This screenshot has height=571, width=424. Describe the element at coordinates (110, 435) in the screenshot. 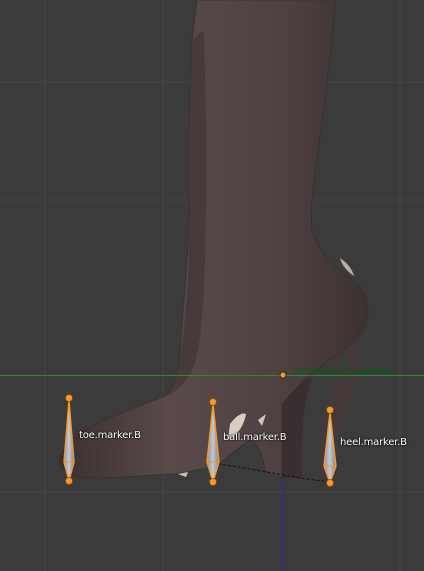

I see `bone-label-toe: toe.marker.B` at that location.